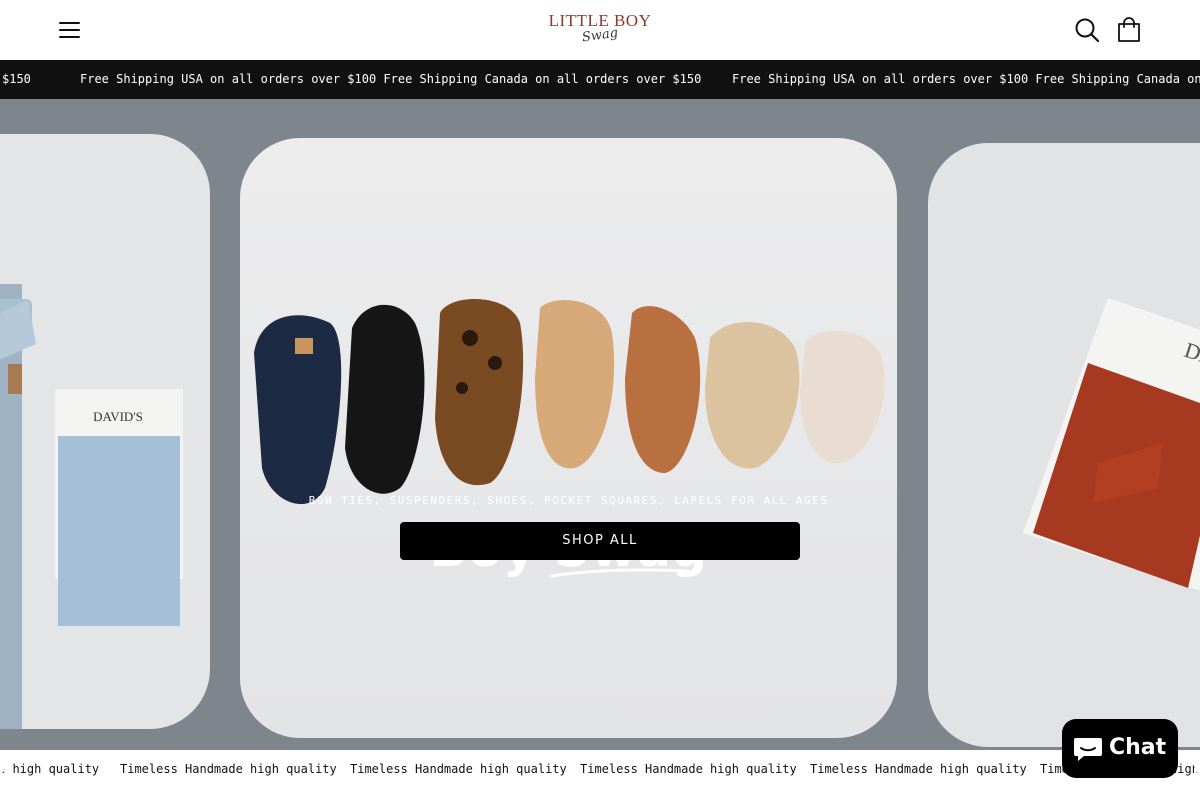 This screenshot has height=800, width=1200. Describe the element at coordinates (91, 506) in the screenshot. I see `blue-suspenders-image: DAVID'S` at that location.